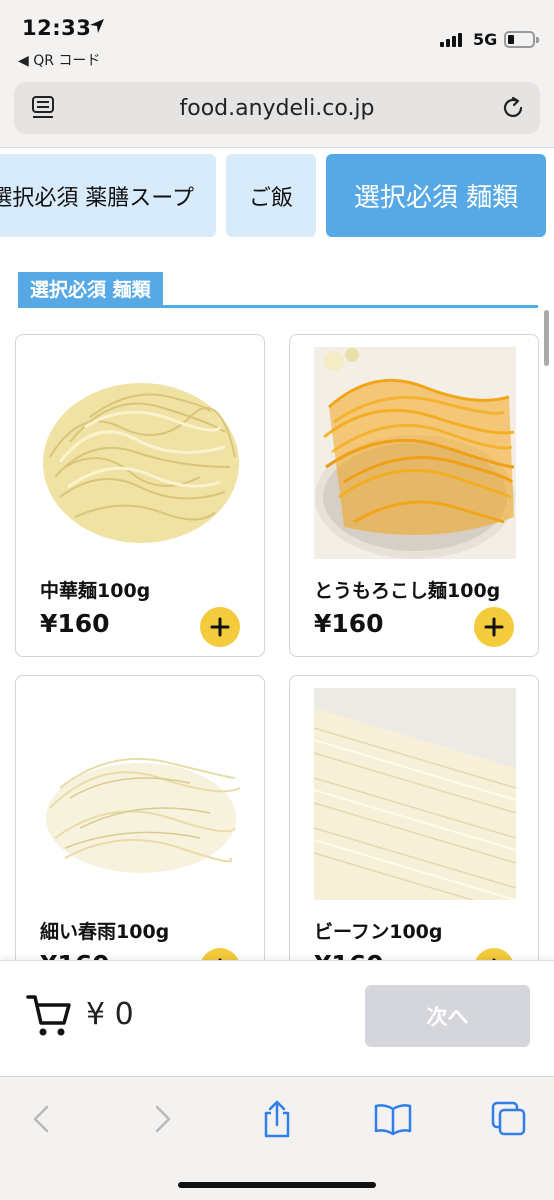  I want to click on cart-total: ¥ 0, so click(110, 1014).